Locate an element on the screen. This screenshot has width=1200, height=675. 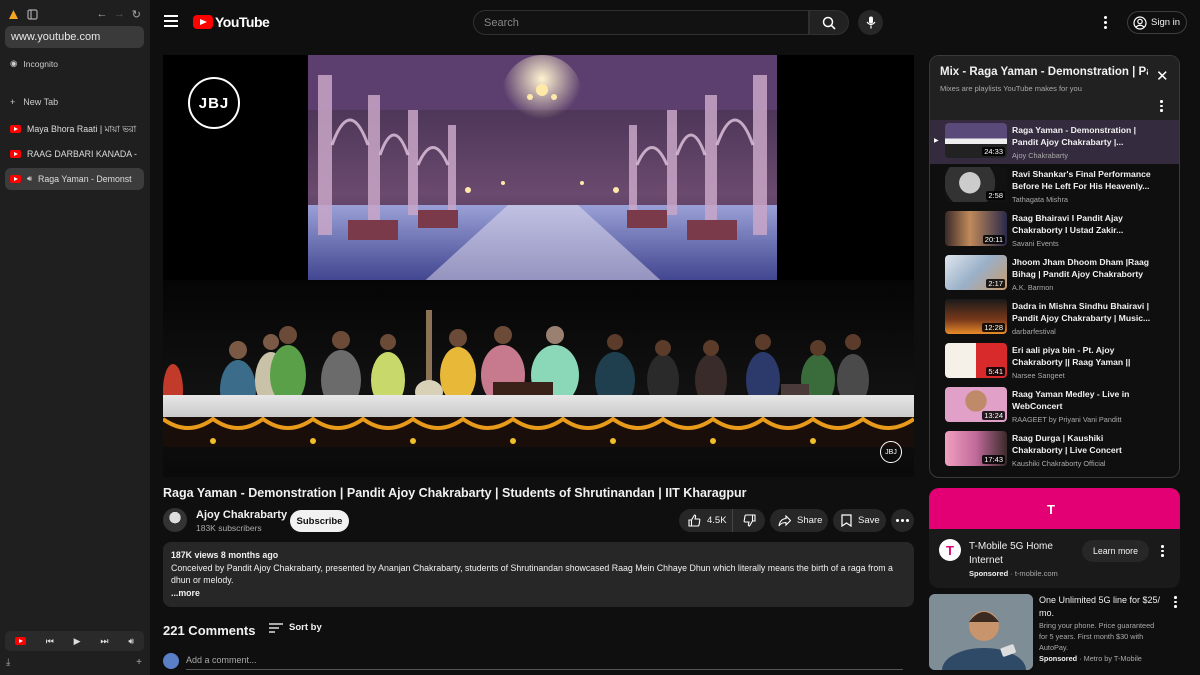
video-thumbnail: 5:41 is located at coordinates (976, 360).